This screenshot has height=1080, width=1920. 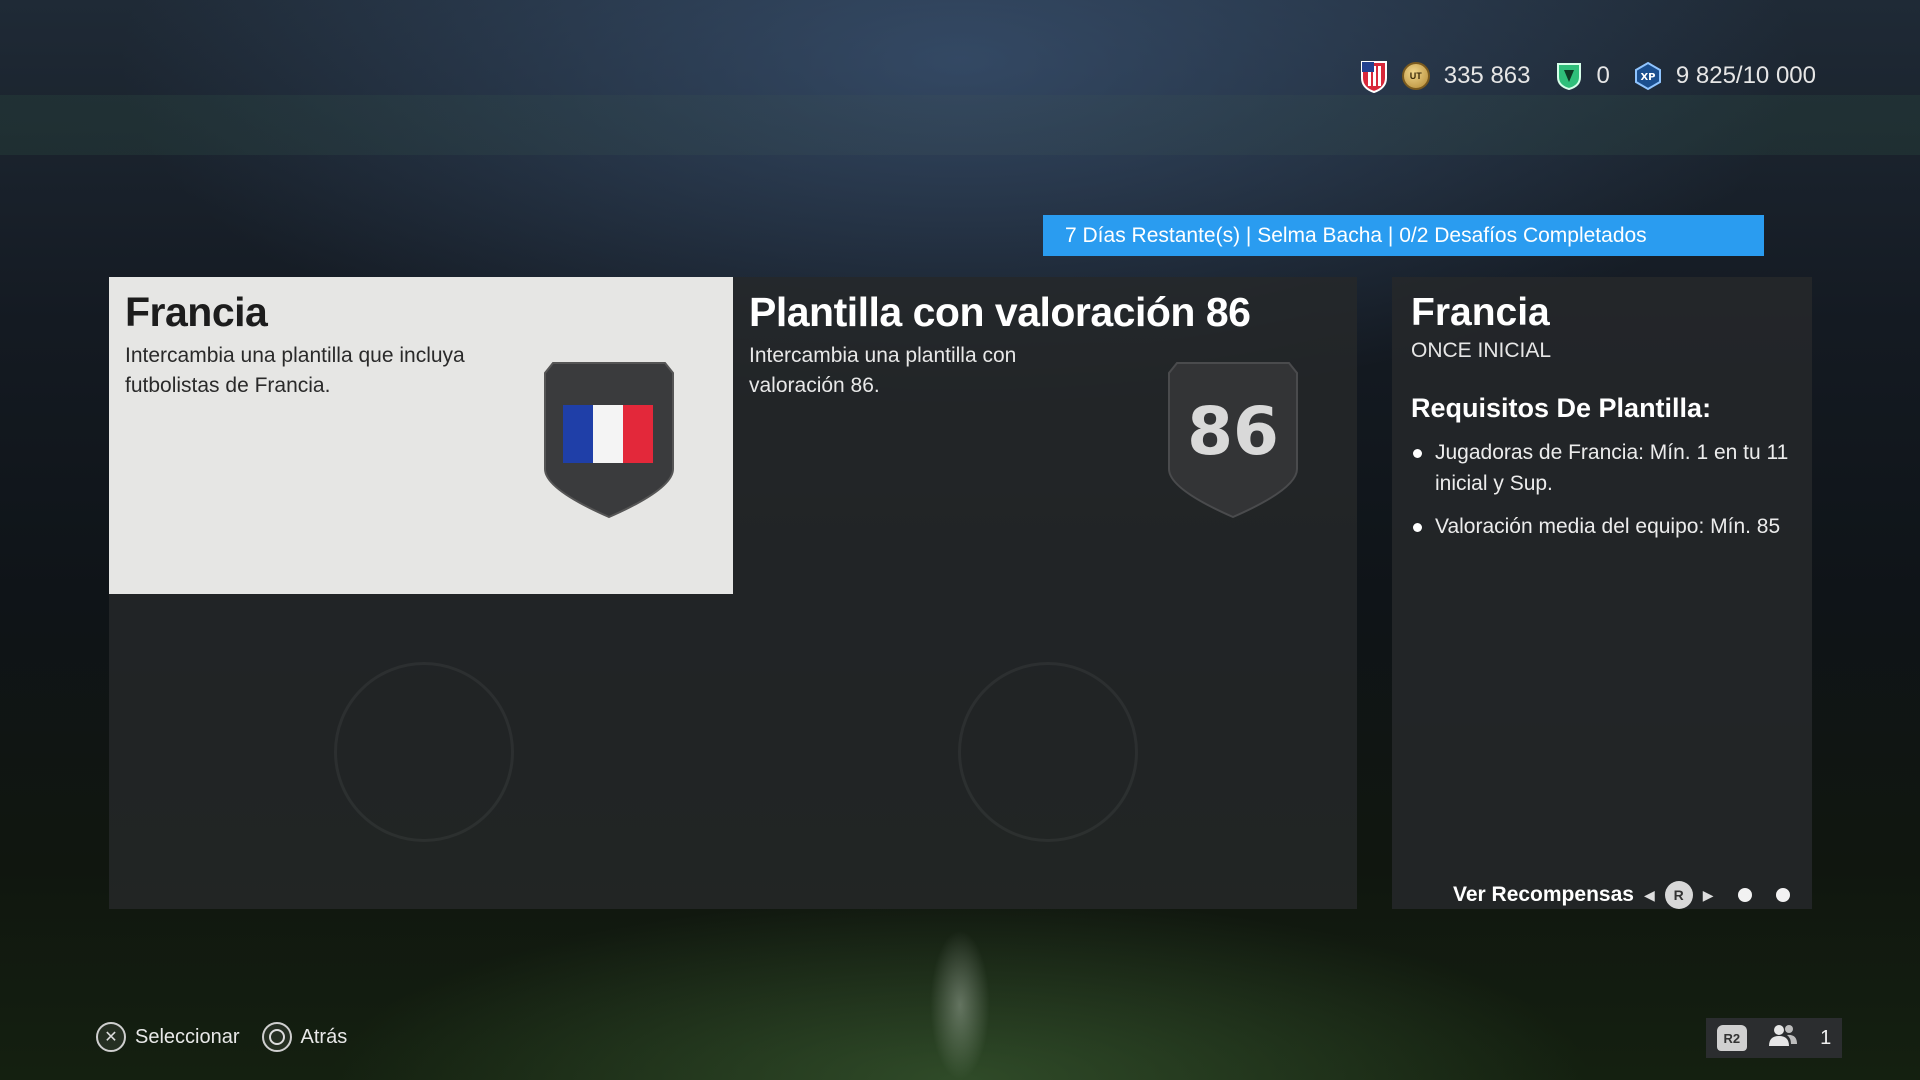 I want to click on circle-button-icon, so click(x=276, y=1037).